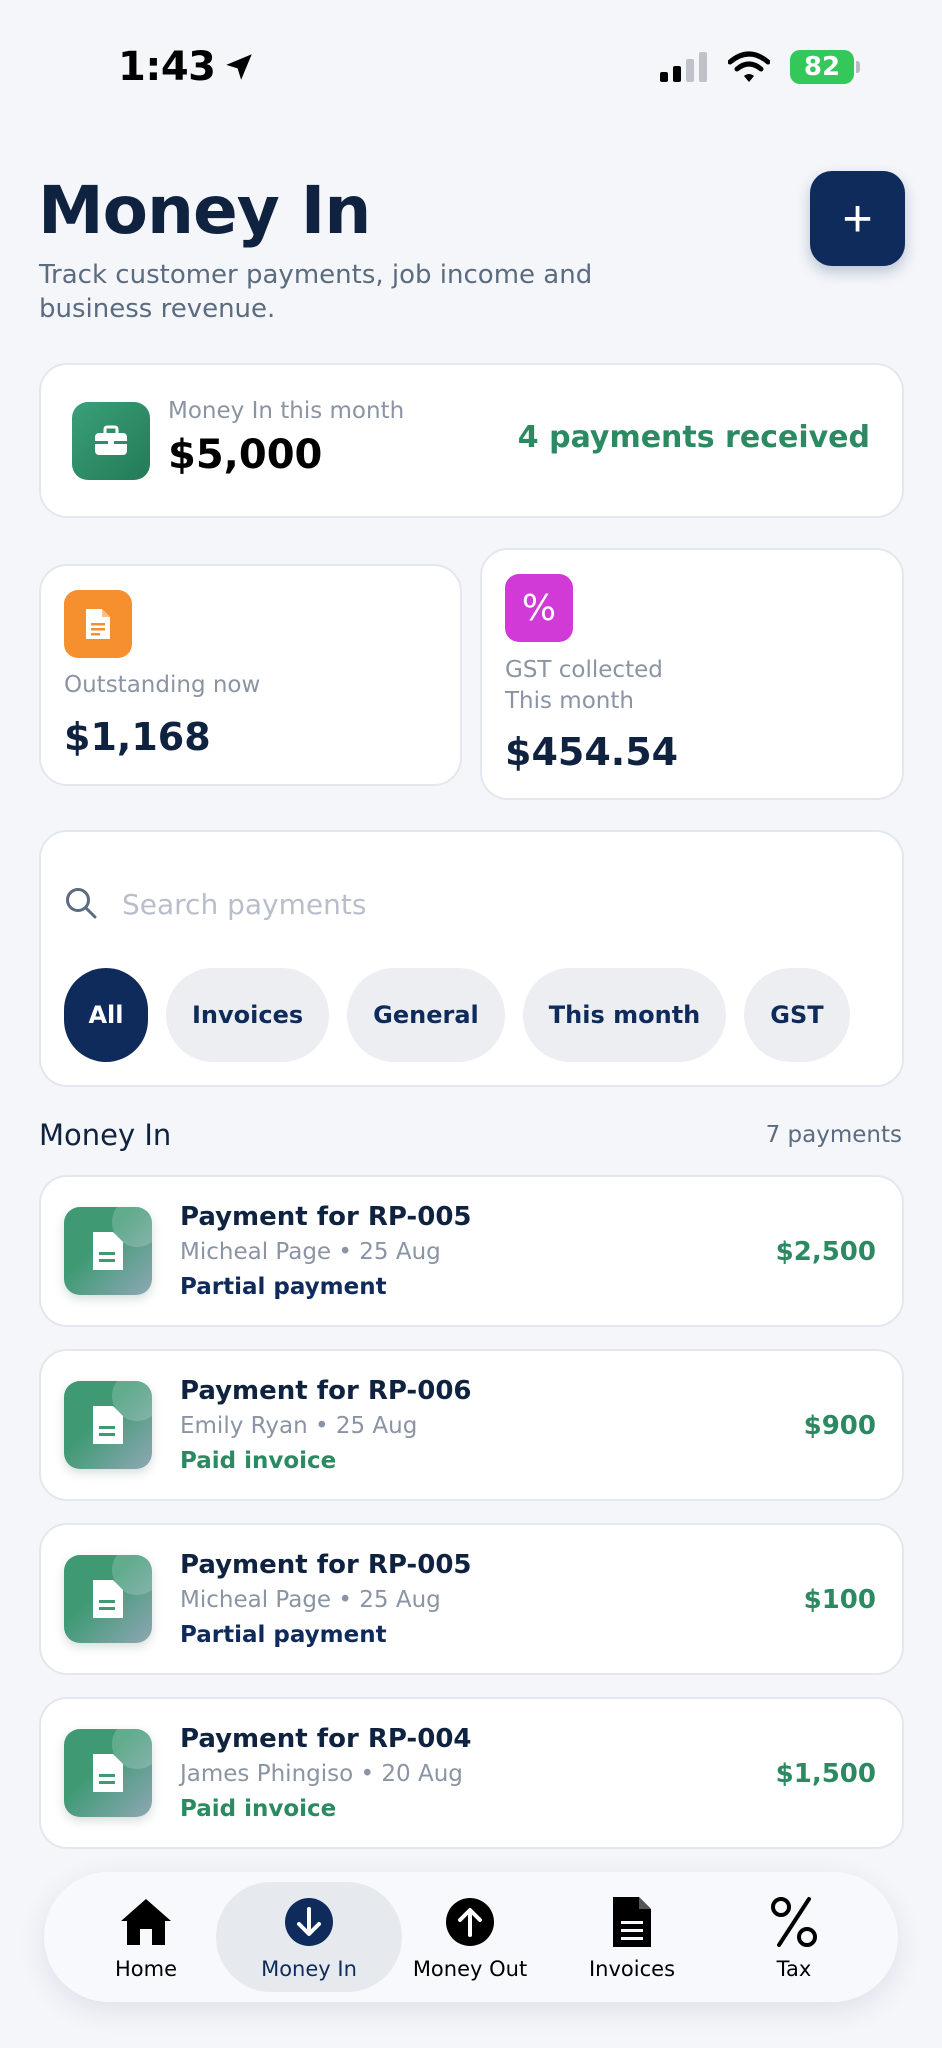  I want to click on gst-label: GST collected, so click(584, 670).